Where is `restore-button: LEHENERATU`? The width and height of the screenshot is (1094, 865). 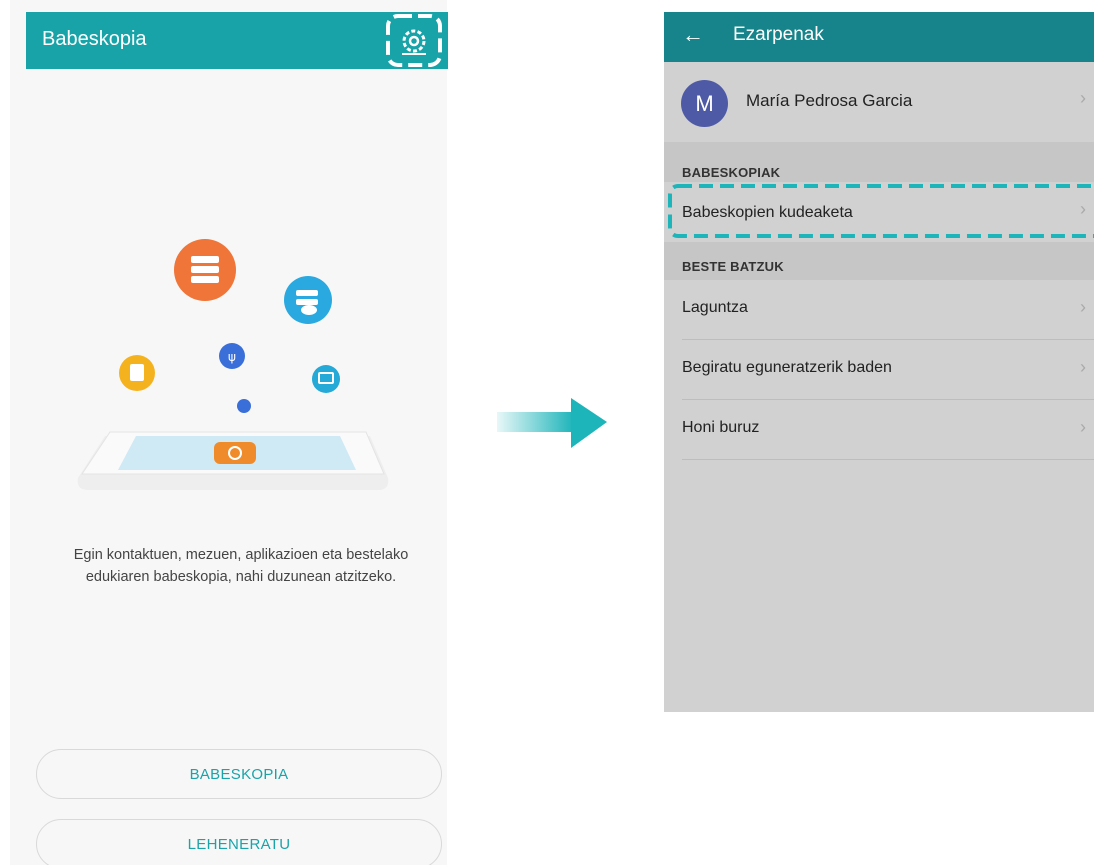 restore-button: LEHENERATU is located at coordinates (239, 842).